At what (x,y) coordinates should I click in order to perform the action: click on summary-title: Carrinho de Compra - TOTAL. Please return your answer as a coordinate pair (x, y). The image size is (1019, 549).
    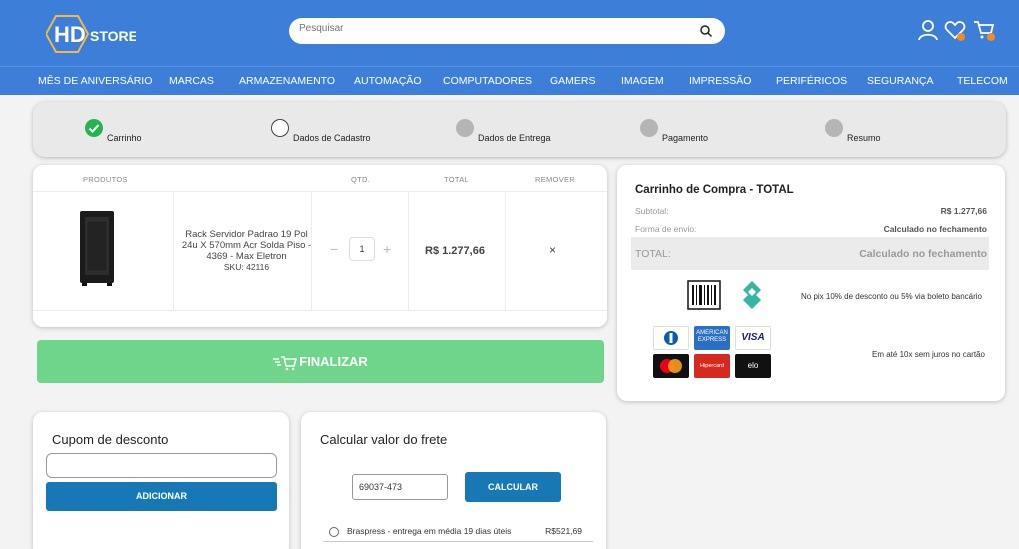
    Looking at the image, I should click on (714, 190).